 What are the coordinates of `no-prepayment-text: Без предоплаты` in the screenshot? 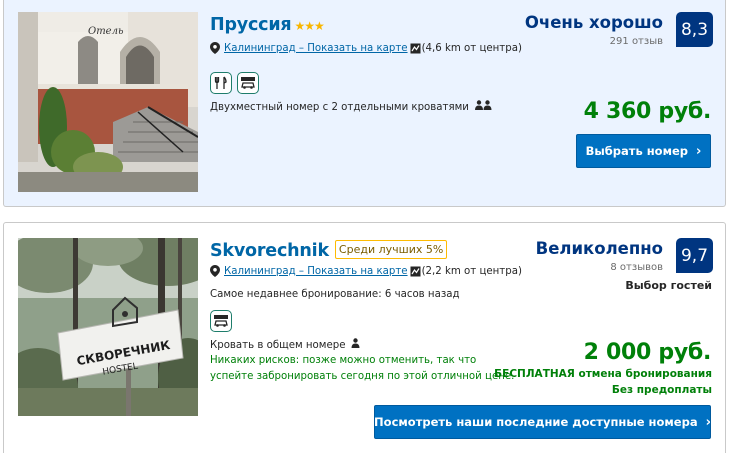 It's located at (661, 390).